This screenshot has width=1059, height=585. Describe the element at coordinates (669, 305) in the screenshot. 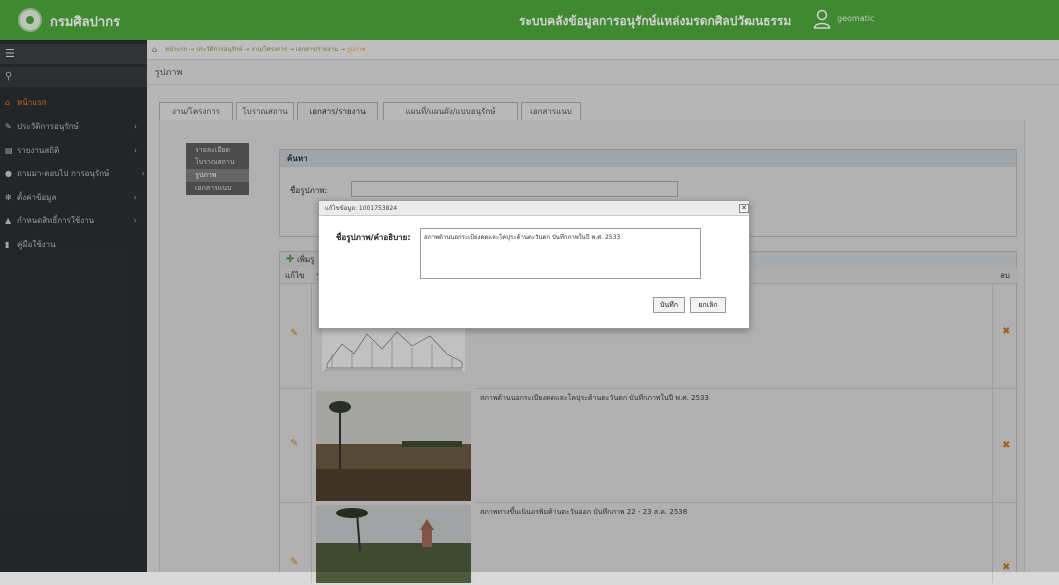

I see `save-button: บันทึก` at that location.